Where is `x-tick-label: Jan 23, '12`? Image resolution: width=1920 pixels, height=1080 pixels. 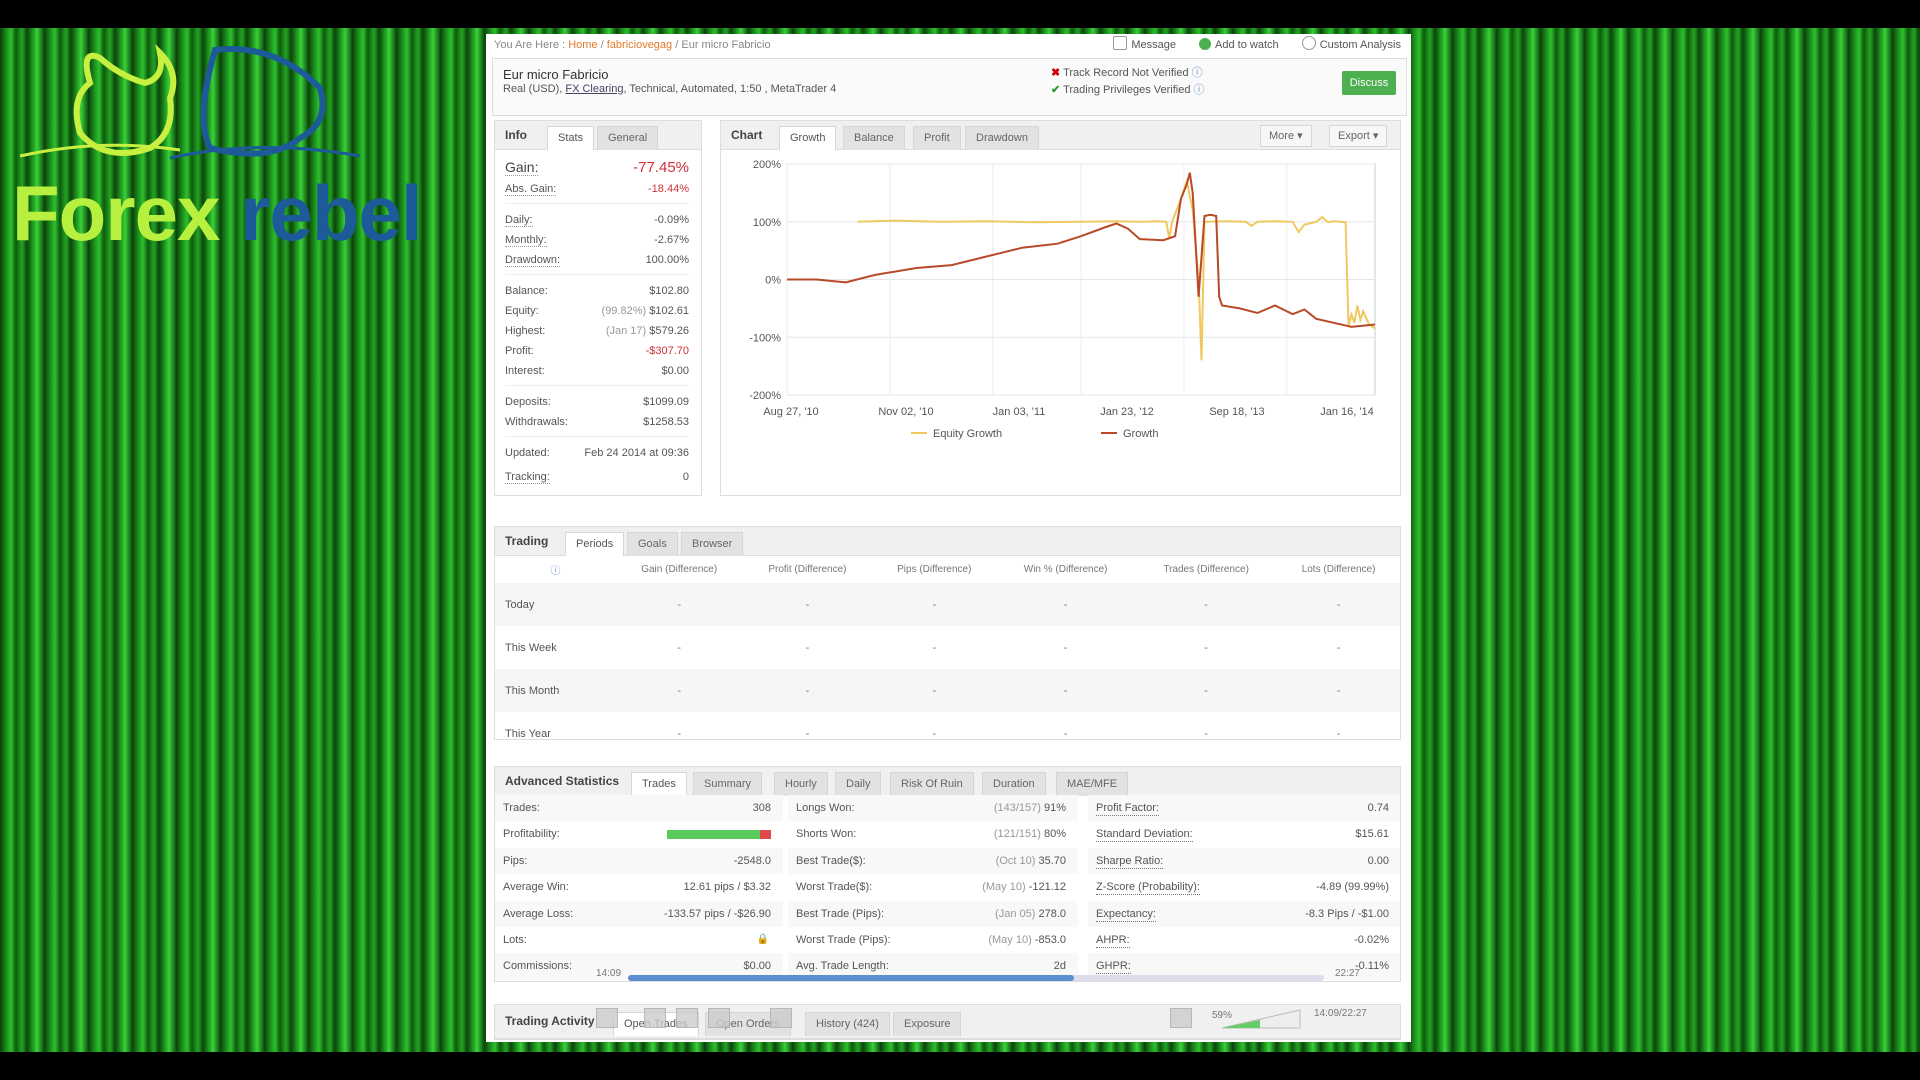 x-tick-label: Jan 23, '12 is located at coordinates (1126, 412).